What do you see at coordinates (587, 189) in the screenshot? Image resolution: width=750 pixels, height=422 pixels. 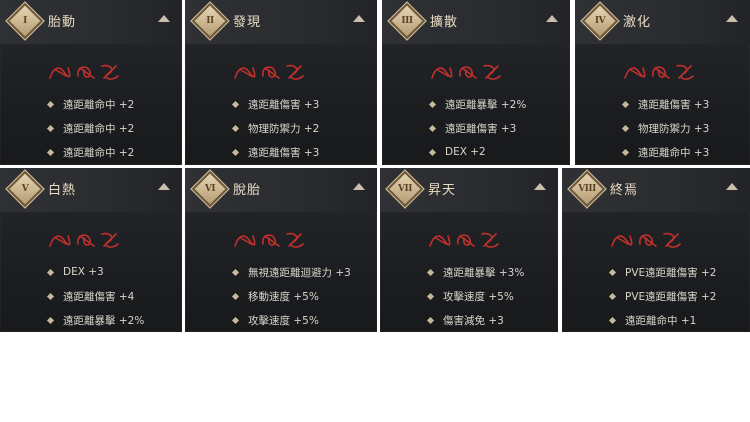 I see `numeral-badge-icon: VIII` at bounding box center [587, 189].